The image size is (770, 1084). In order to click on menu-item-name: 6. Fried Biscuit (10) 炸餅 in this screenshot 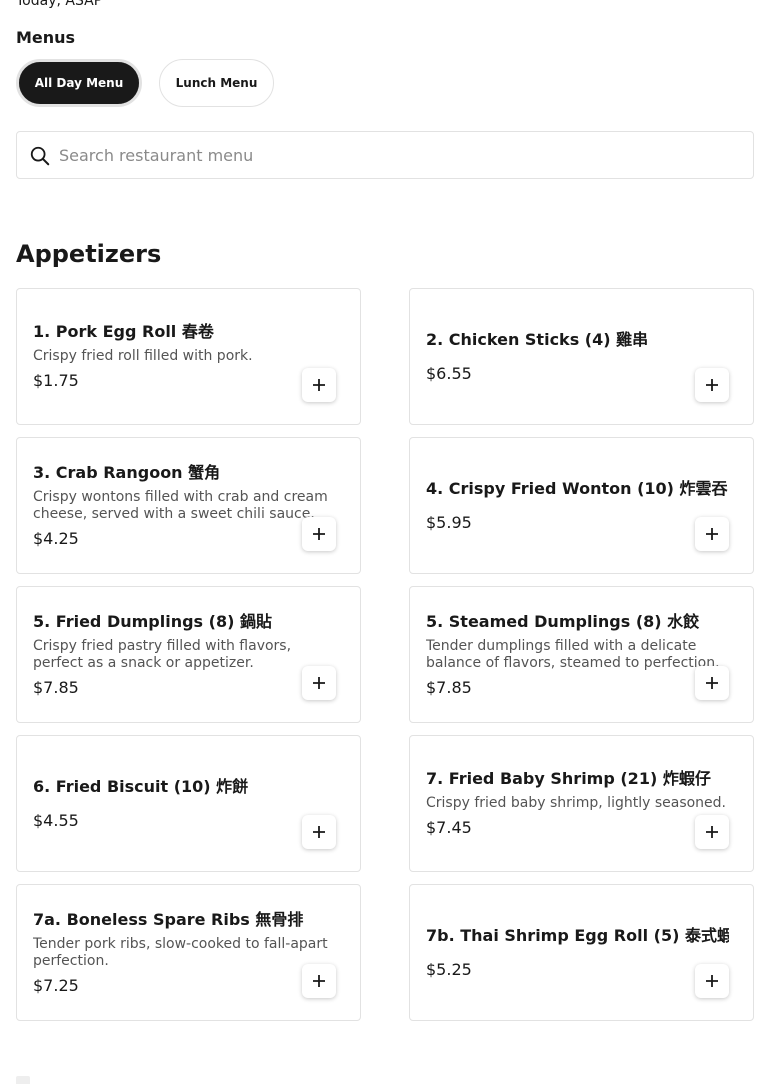, I will do `click(141, 786)`.